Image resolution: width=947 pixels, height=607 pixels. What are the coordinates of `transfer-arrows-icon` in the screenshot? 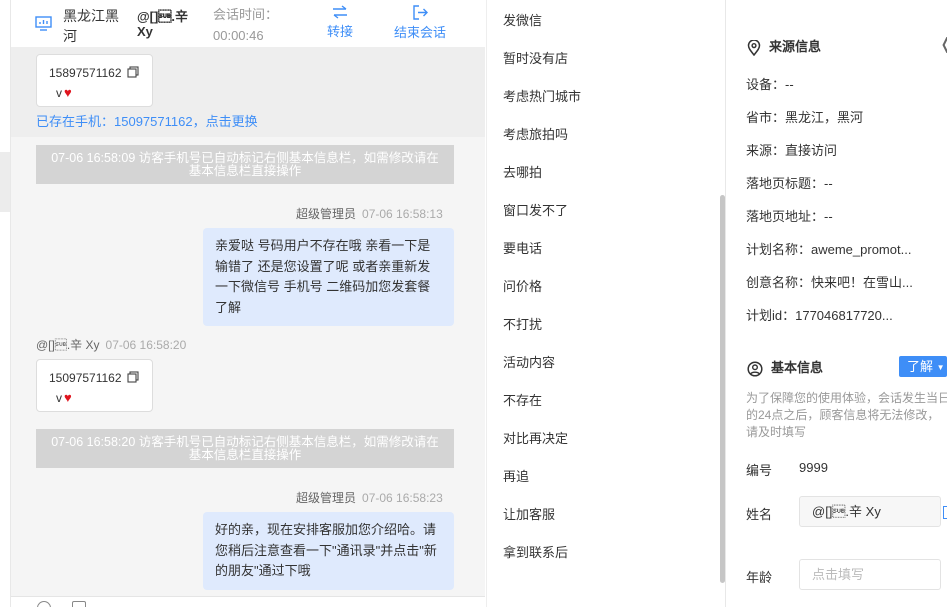 It's located at (340, 12).